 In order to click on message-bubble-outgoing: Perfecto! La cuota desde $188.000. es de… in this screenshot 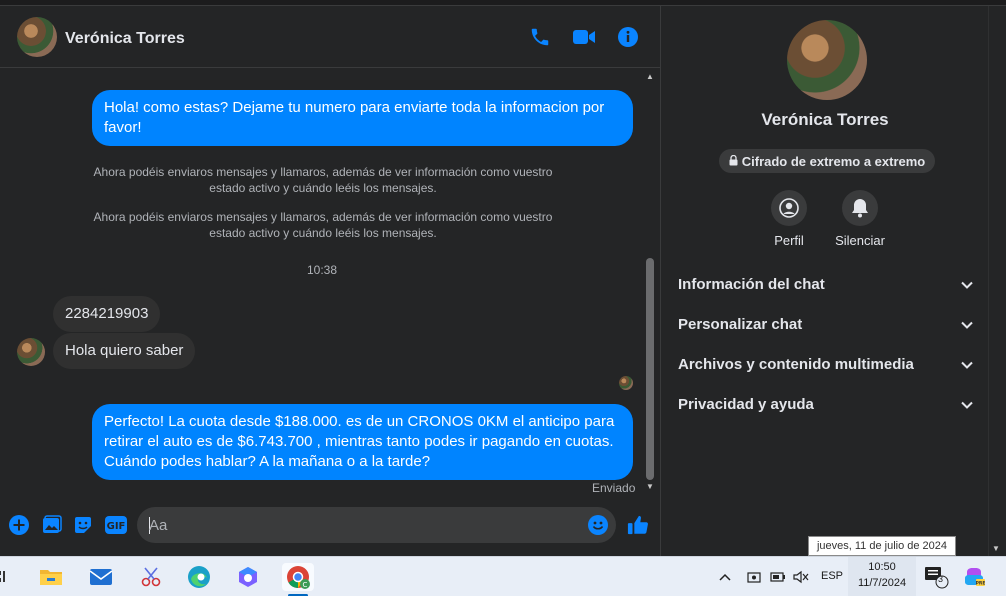, I will do `click(362, 442)`.